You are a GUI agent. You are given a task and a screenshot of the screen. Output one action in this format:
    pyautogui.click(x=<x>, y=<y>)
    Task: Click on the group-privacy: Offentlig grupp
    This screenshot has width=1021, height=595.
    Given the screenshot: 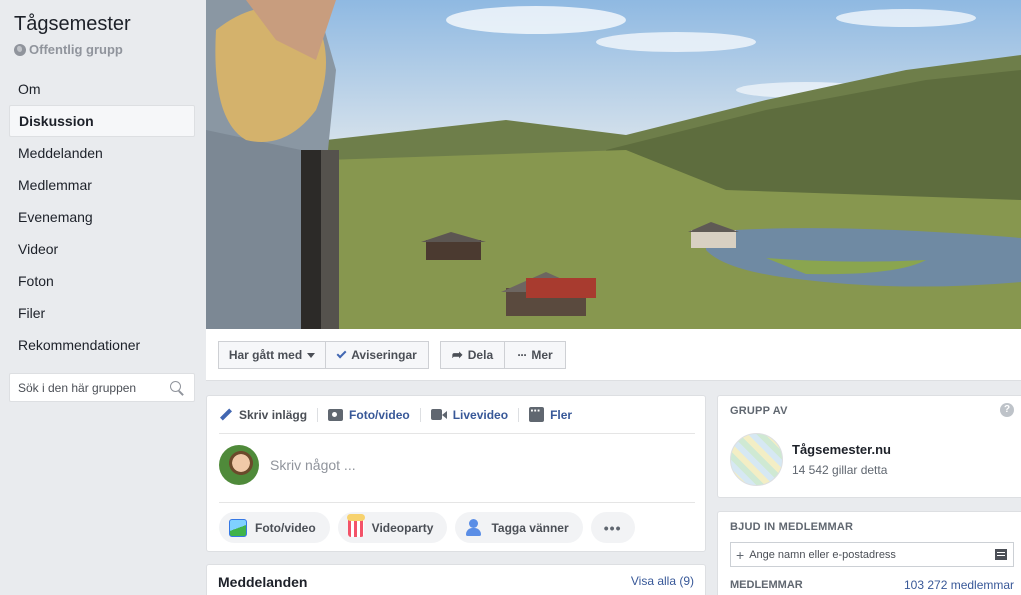 What is the action you would take?
    pyautogui.click(x=68, y=49)
    